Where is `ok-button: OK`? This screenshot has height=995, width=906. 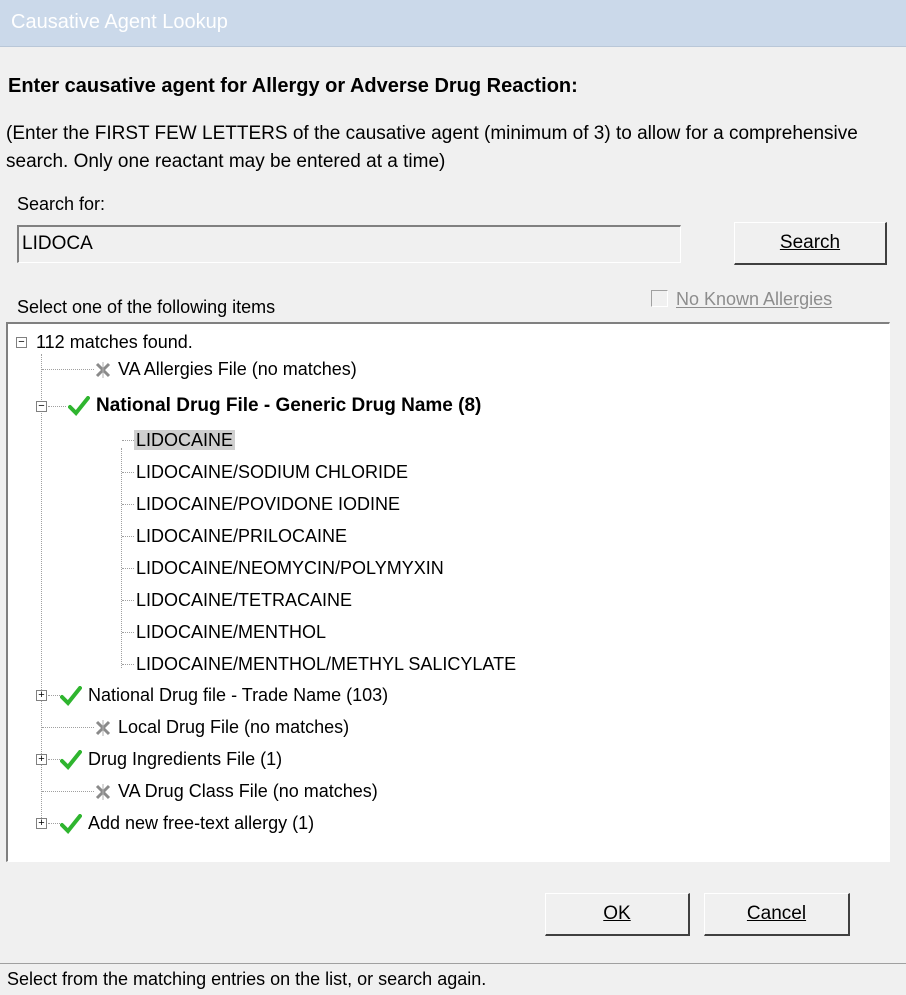
ok-button: OK is located at coordinates (617, 914).